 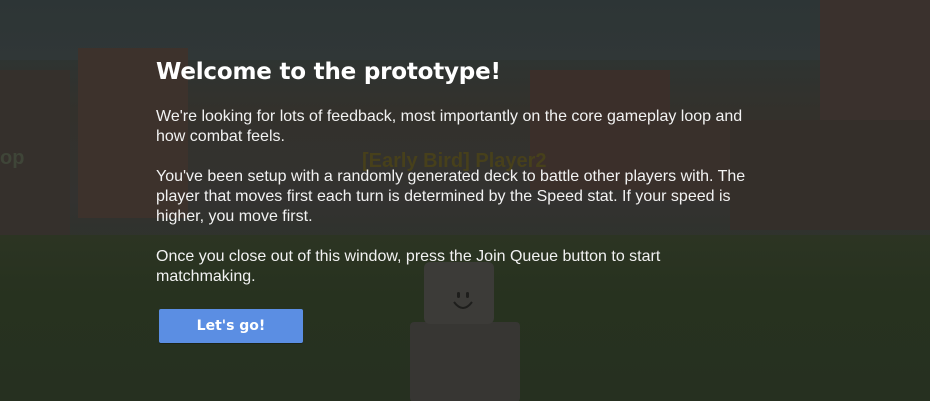 What do you see at coordinates (12, 158) in the screenshot?
I see `side-nametag: op` at bounding box center [12, 158].